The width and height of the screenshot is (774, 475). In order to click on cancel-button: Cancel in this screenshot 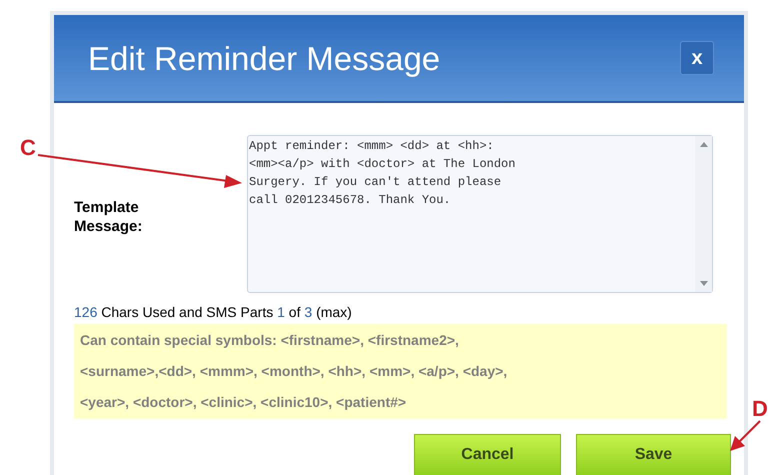, I will do `click(487, 454)`.